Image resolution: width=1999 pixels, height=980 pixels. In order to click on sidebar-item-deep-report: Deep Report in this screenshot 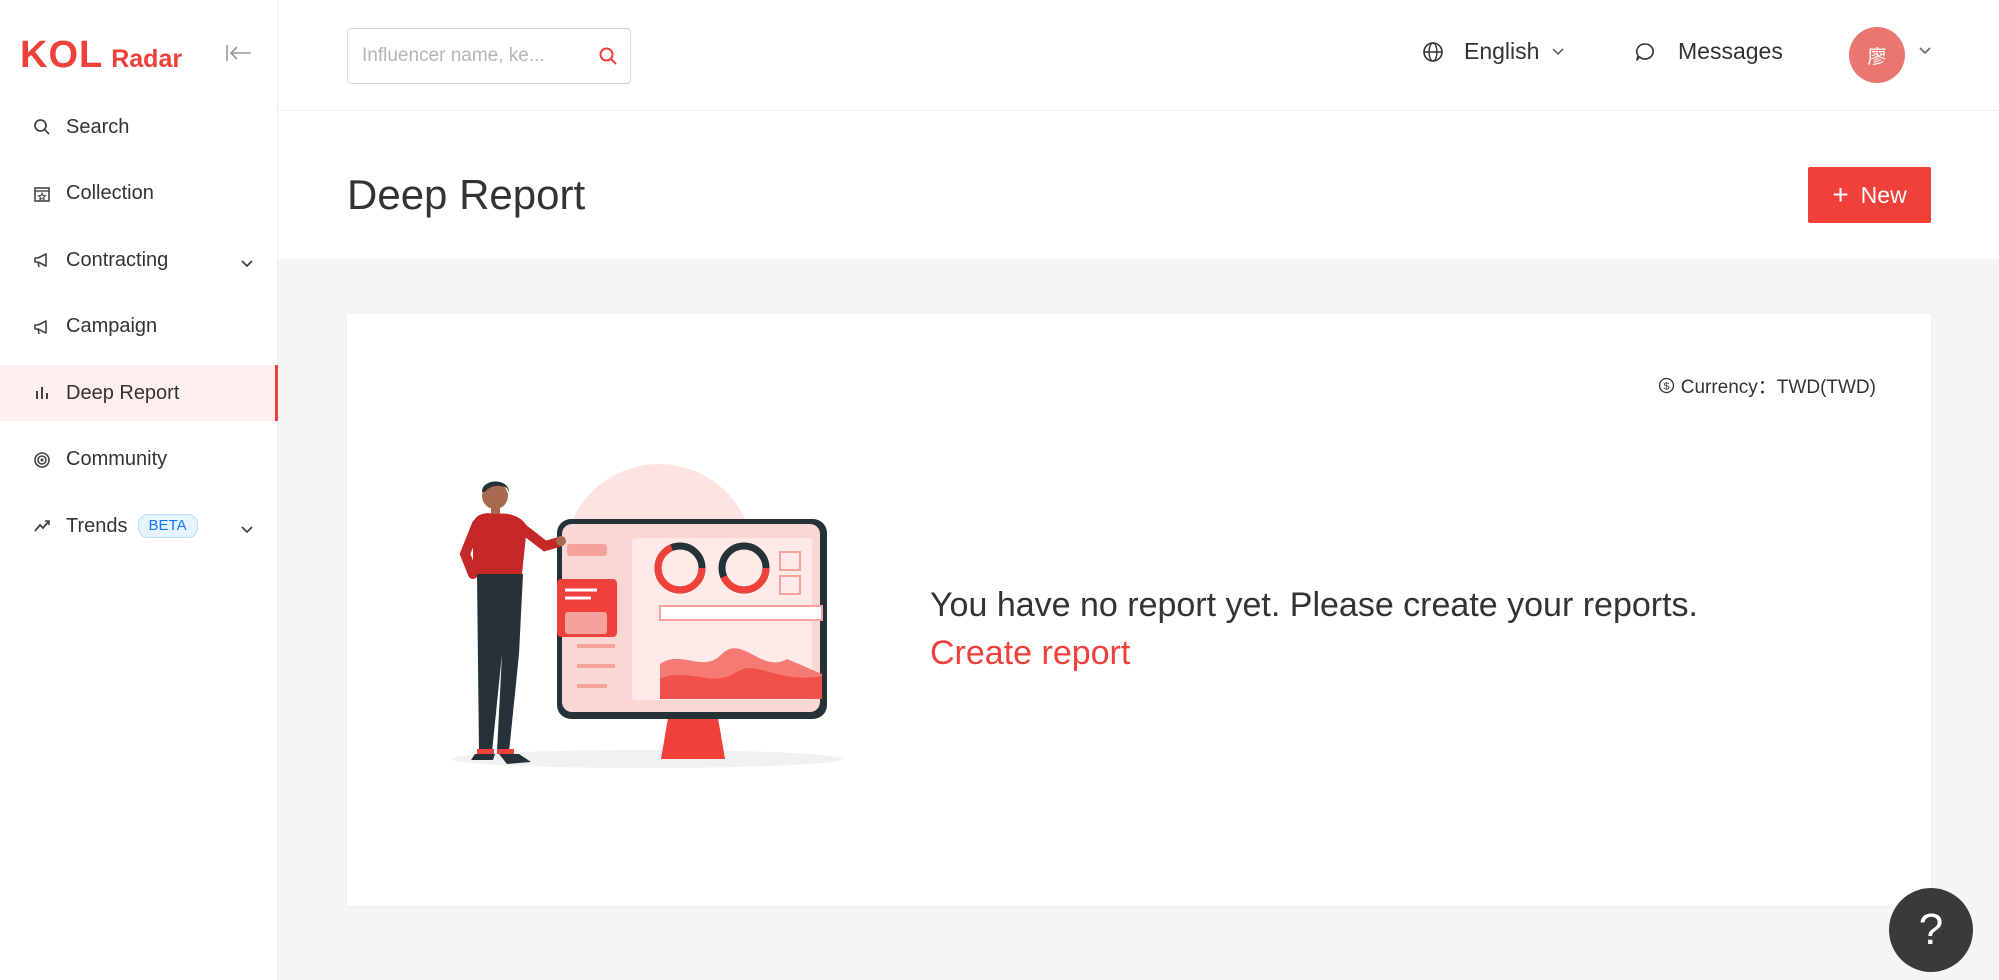, I will do `click(139, 393)`.